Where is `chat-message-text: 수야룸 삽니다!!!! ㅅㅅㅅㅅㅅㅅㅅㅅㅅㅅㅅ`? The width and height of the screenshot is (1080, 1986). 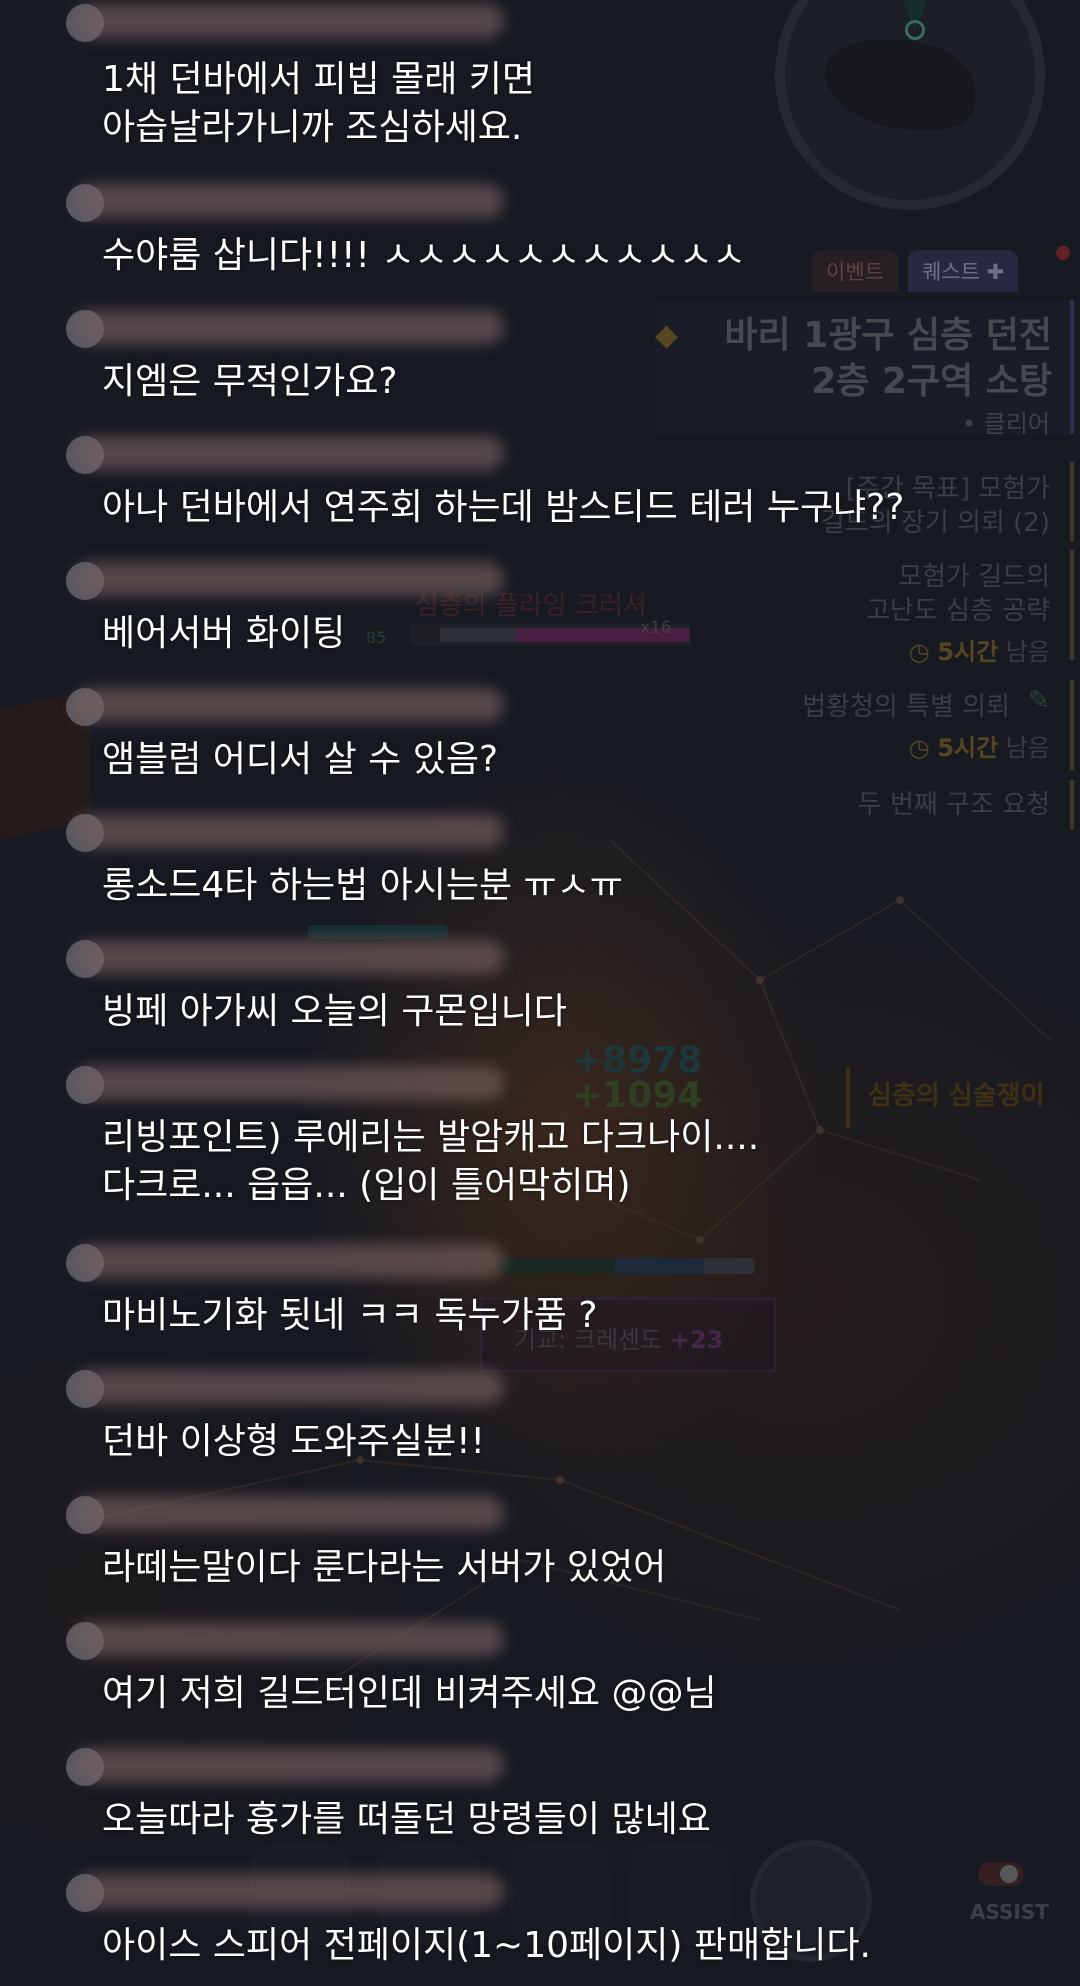 chat-message-text: 수야룸 삽니다!!!! ㅅㅅㅅㅅㅅㅅㅅㅅㅅㅅㅅ is located at coordinates (424, 255).